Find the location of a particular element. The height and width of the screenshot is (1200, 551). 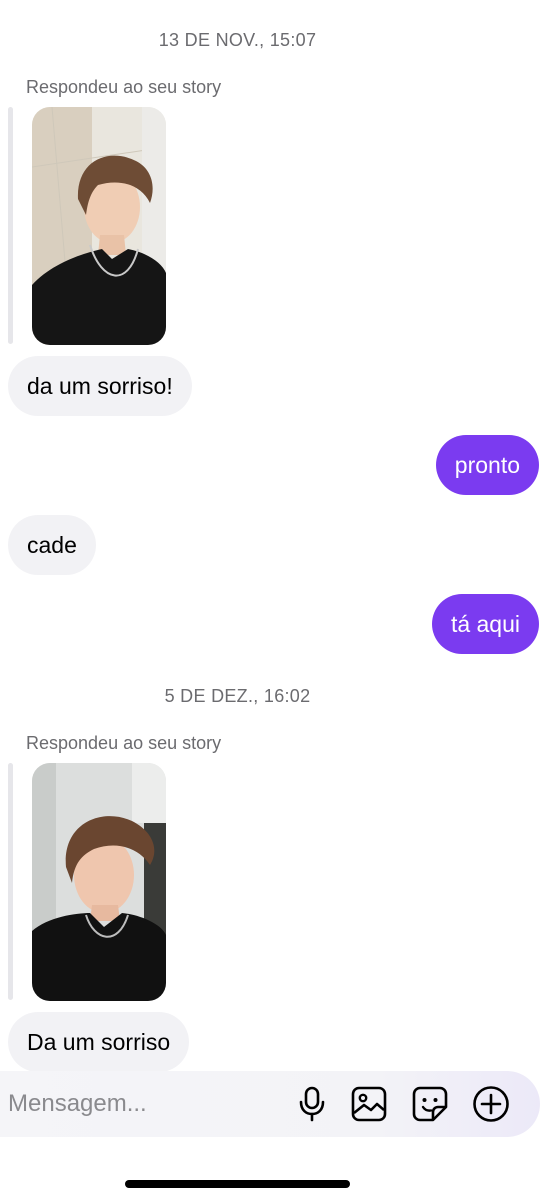

microphone-icon is located at coordinates (312, 1104).